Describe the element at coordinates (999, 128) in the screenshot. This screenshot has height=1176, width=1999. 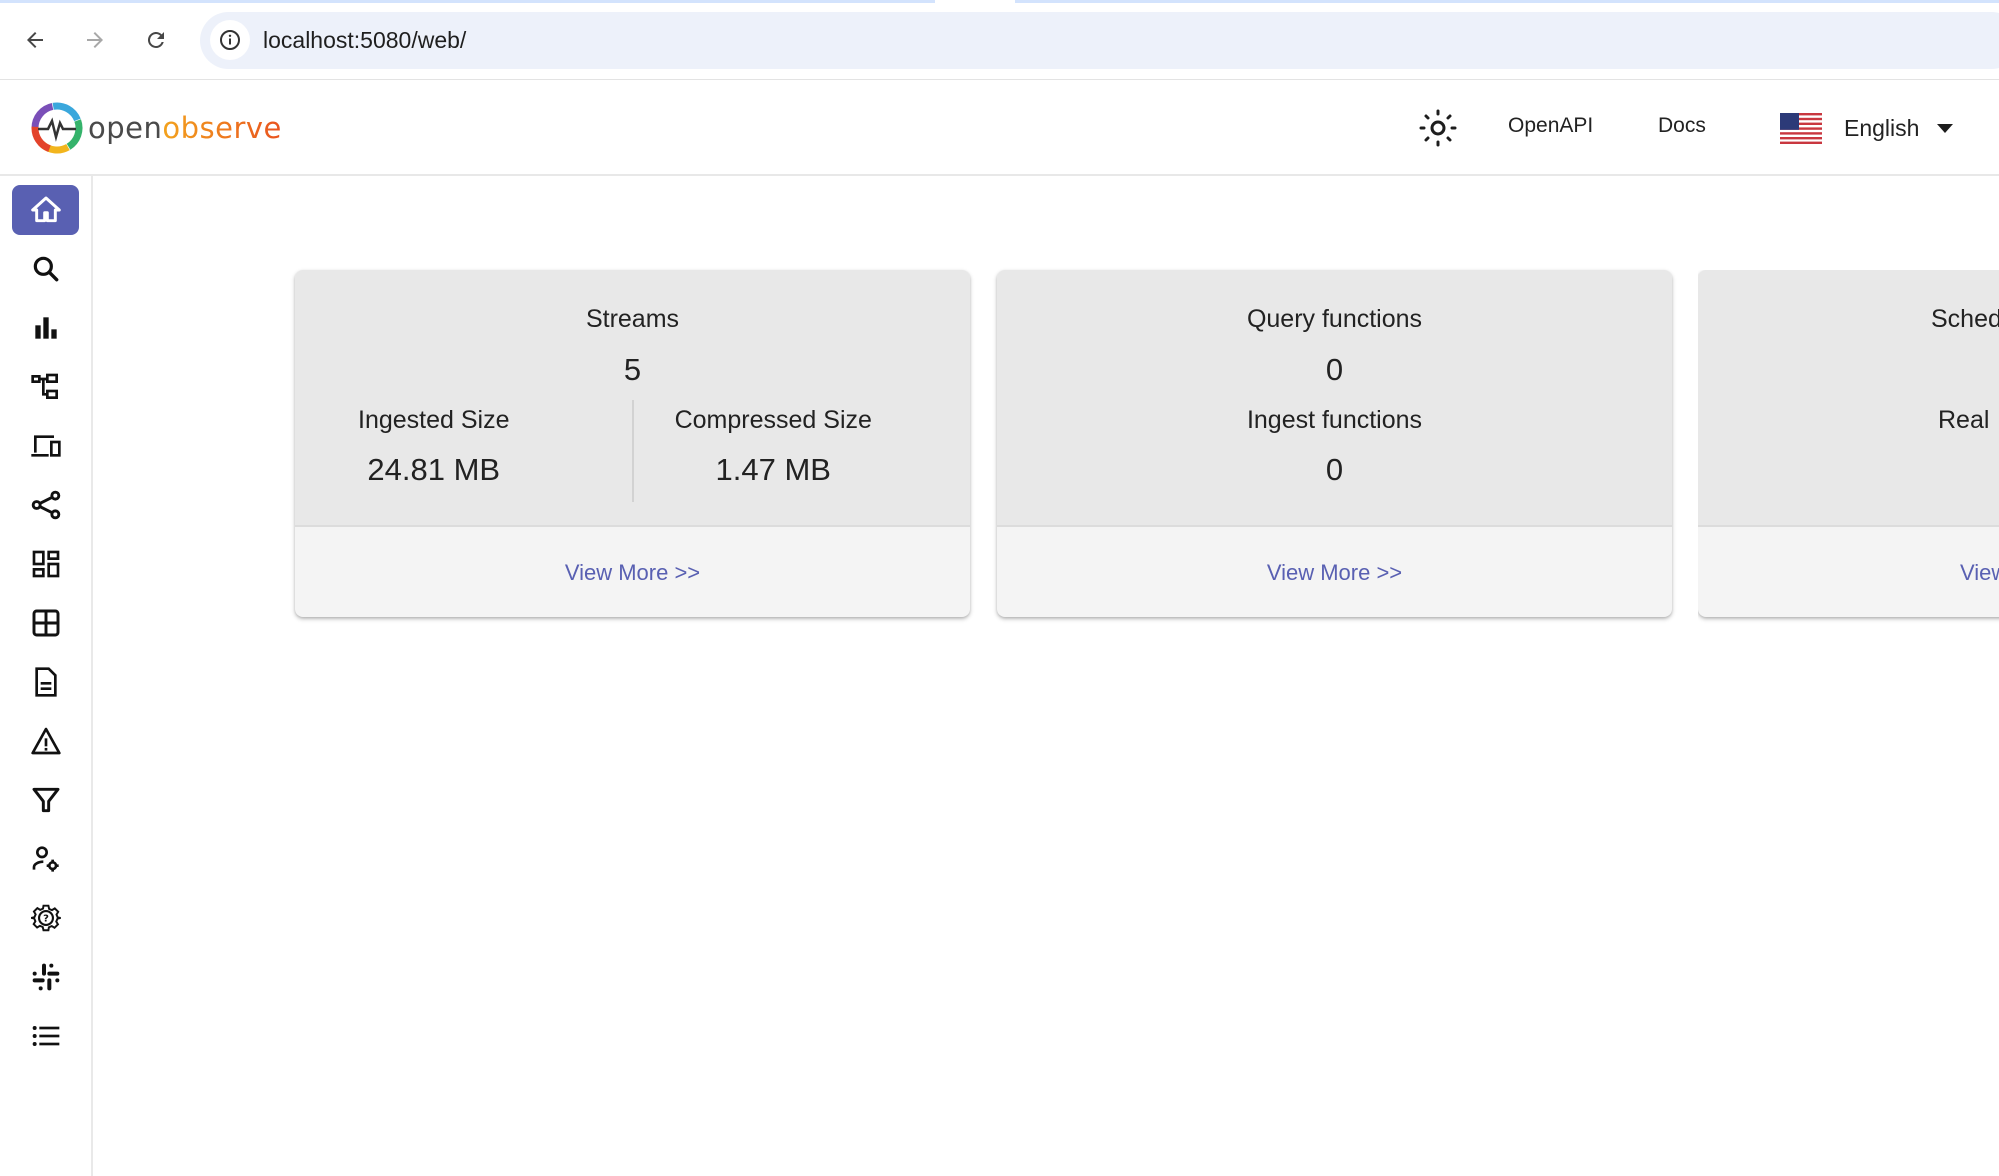
I see `app-header: openobserve OpenAPI Docs English` at that location.